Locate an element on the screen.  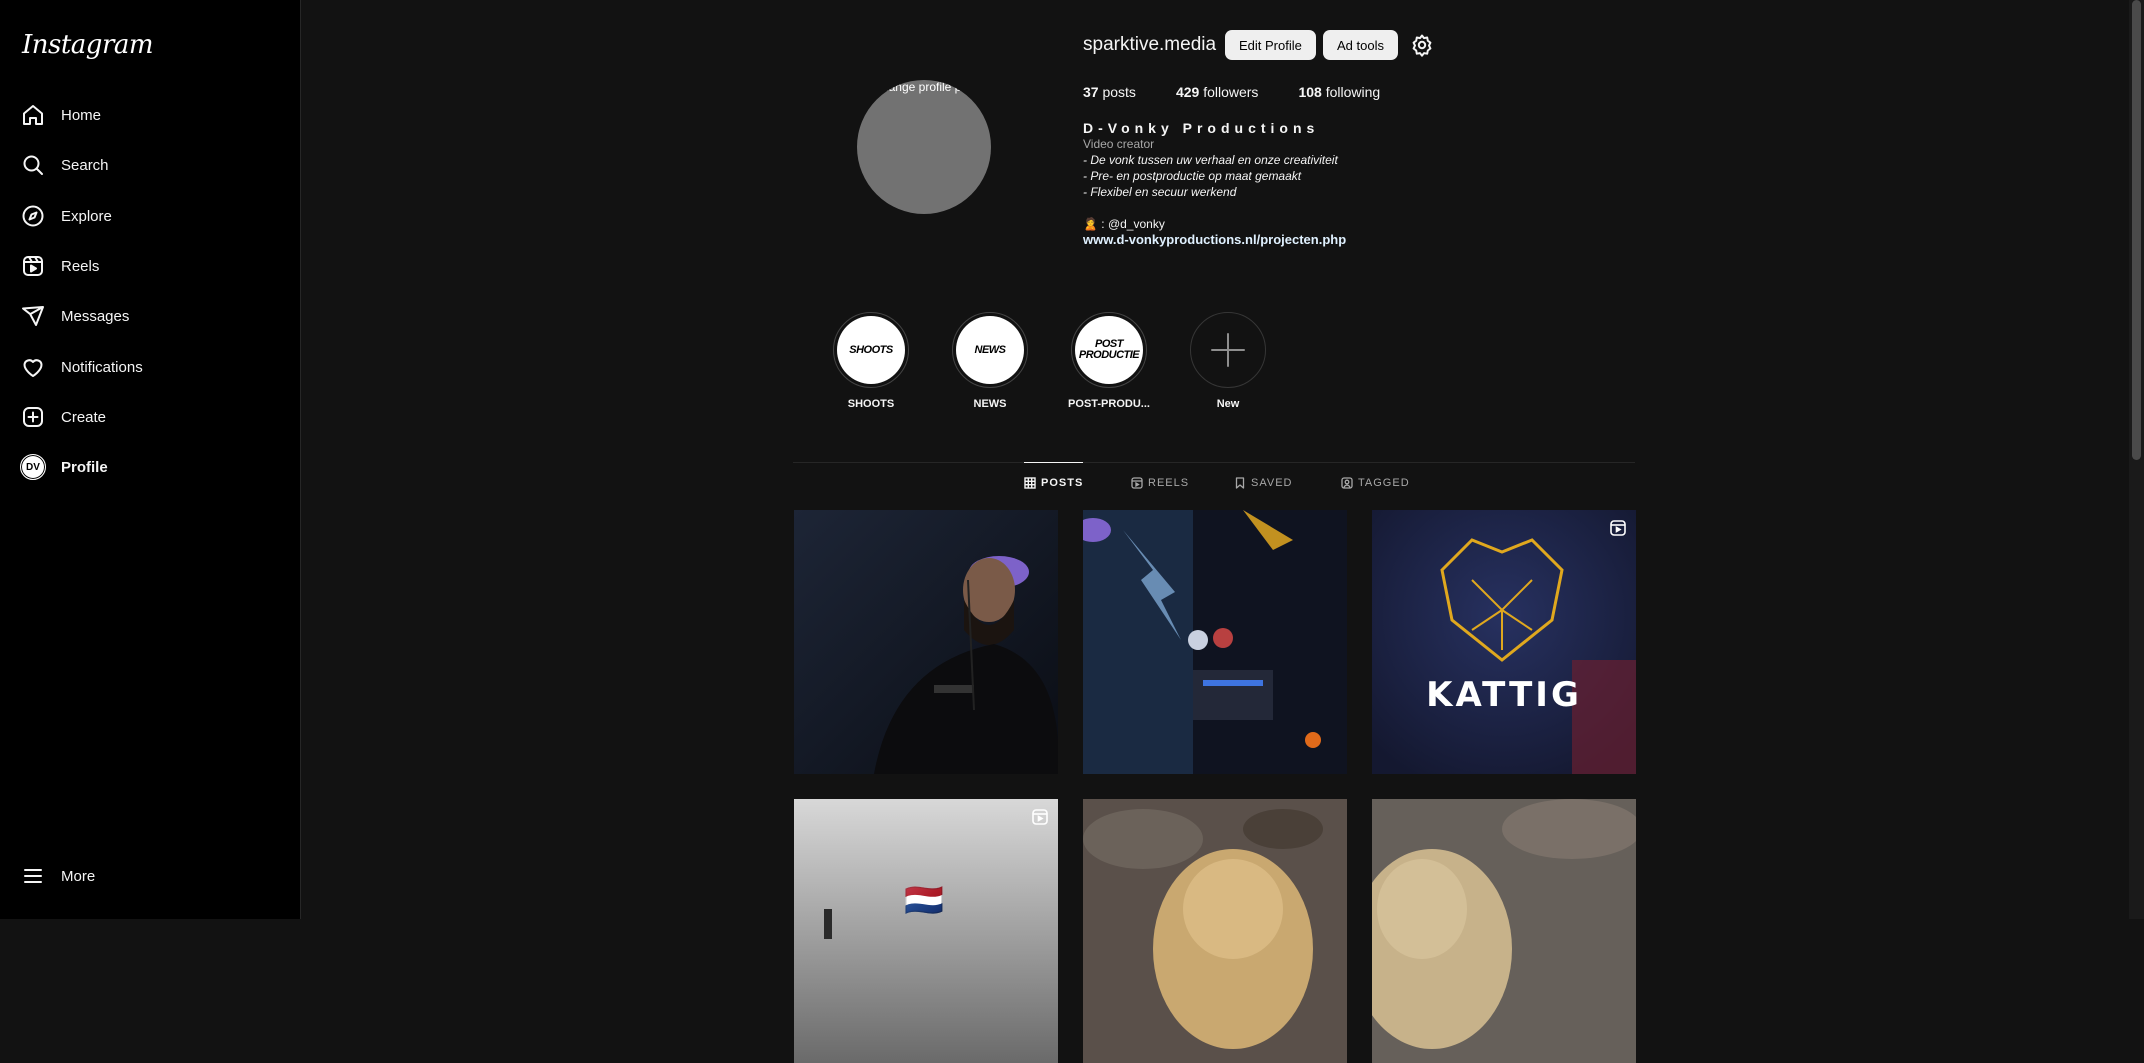
posts-count: 37 is located at coordinates (1091, 92).